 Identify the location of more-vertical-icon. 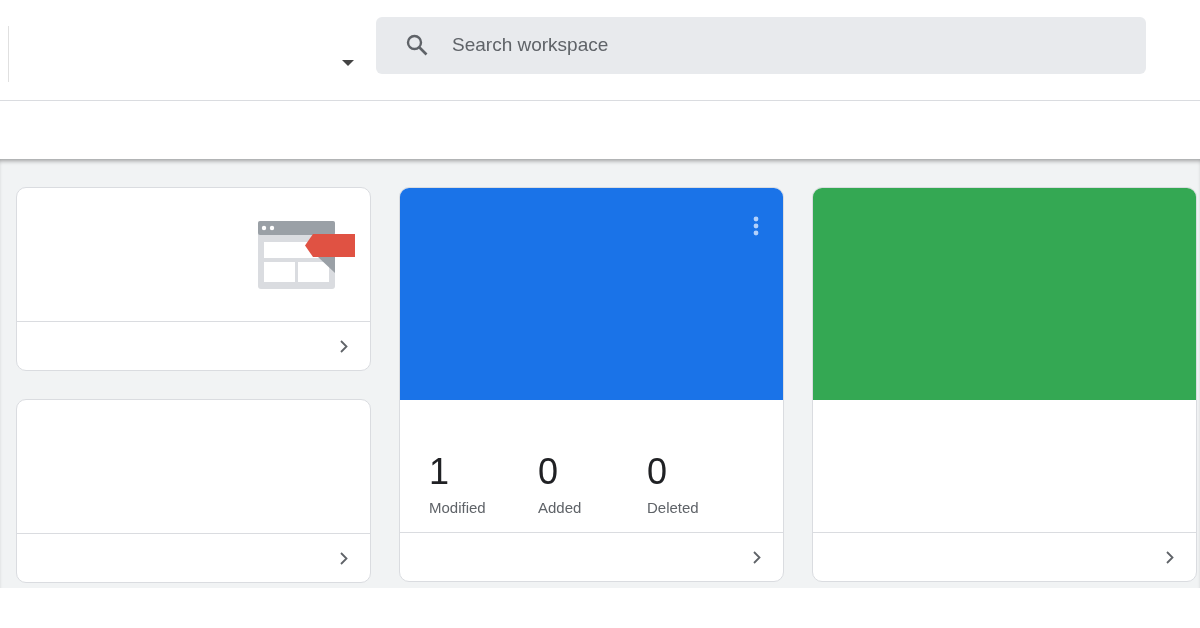
(756, 226).